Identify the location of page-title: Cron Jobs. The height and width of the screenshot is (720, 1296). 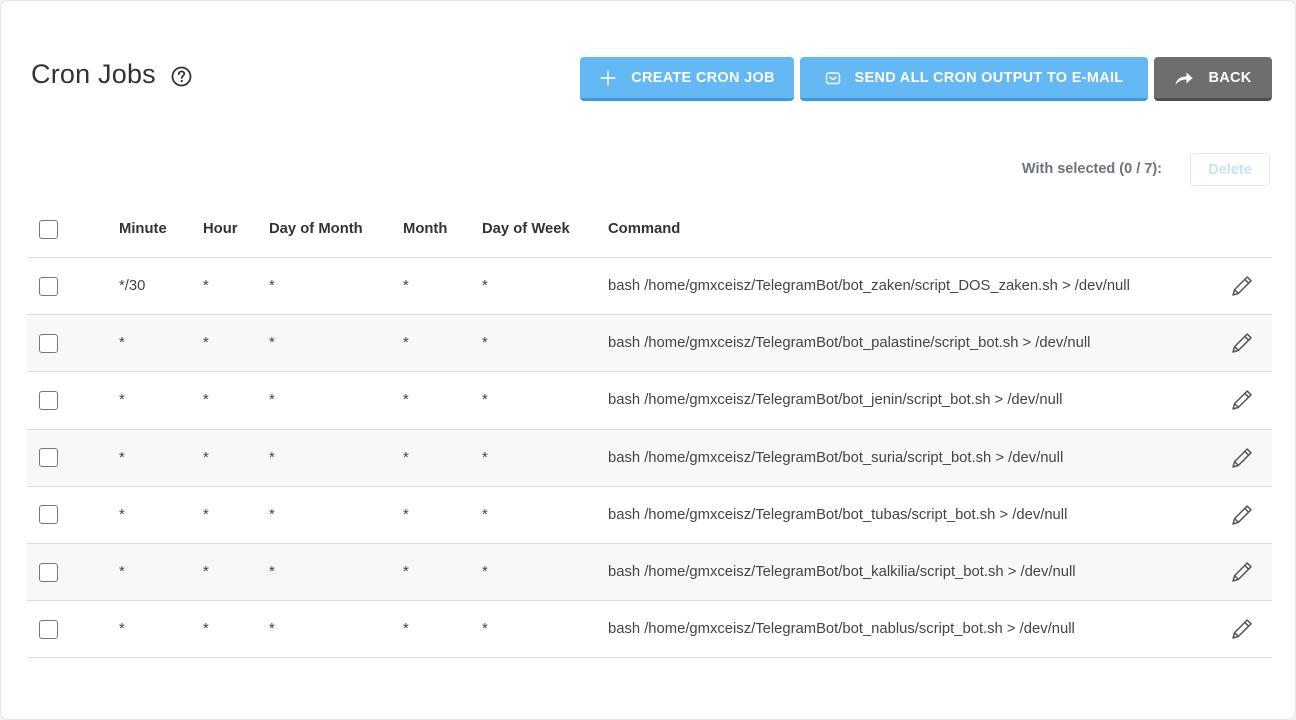
(93, 74).